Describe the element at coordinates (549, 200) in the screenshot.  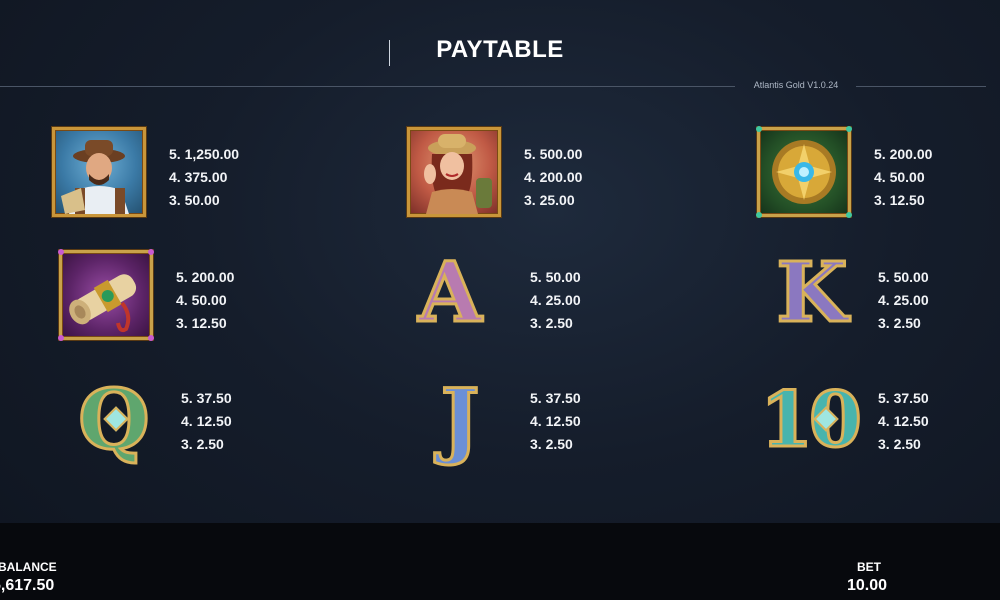
I see `payout-3: 3. 25.00` at that location.